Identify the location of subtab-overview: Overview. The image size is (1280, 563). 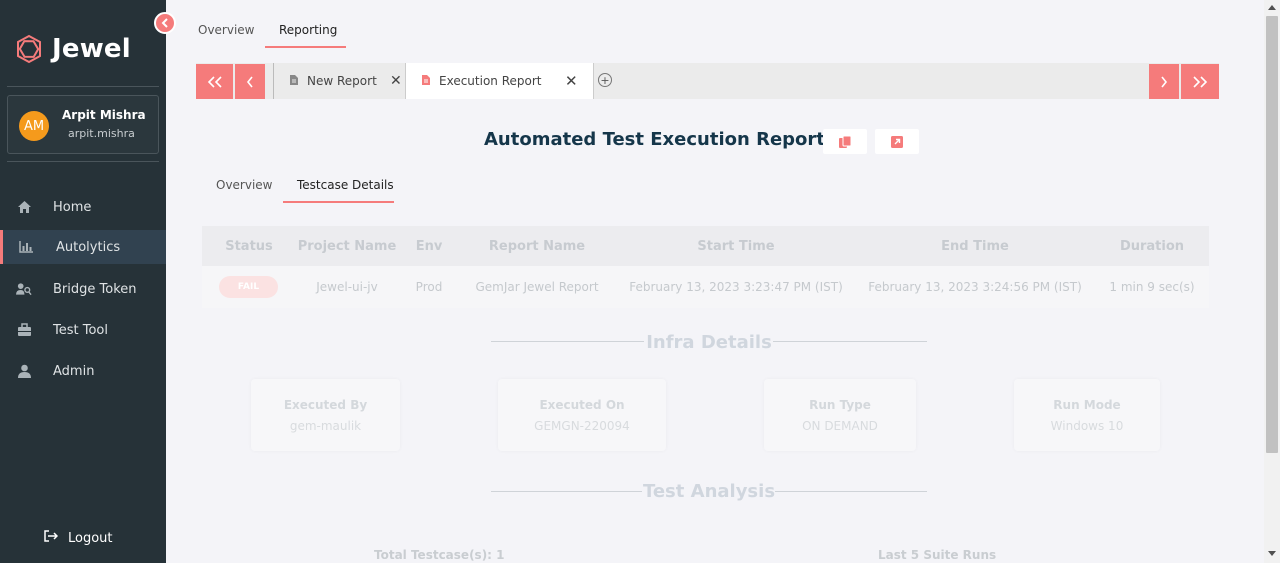
(244, 185).